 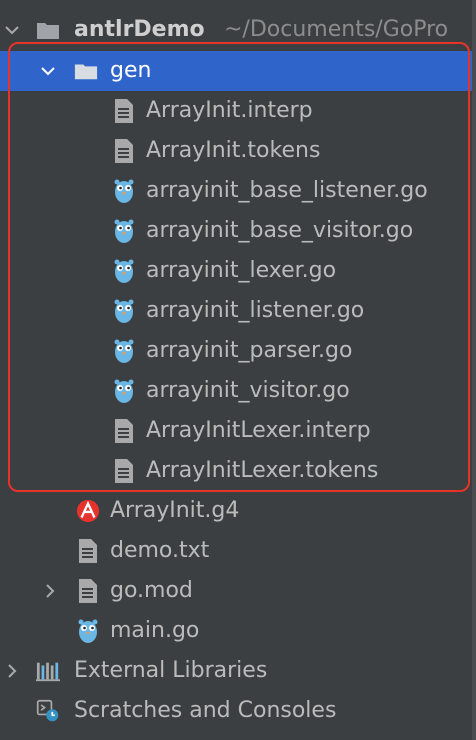 I want to click on tree-row-gen-file: ArrayInit.tokens, so click(x=238, y=151).